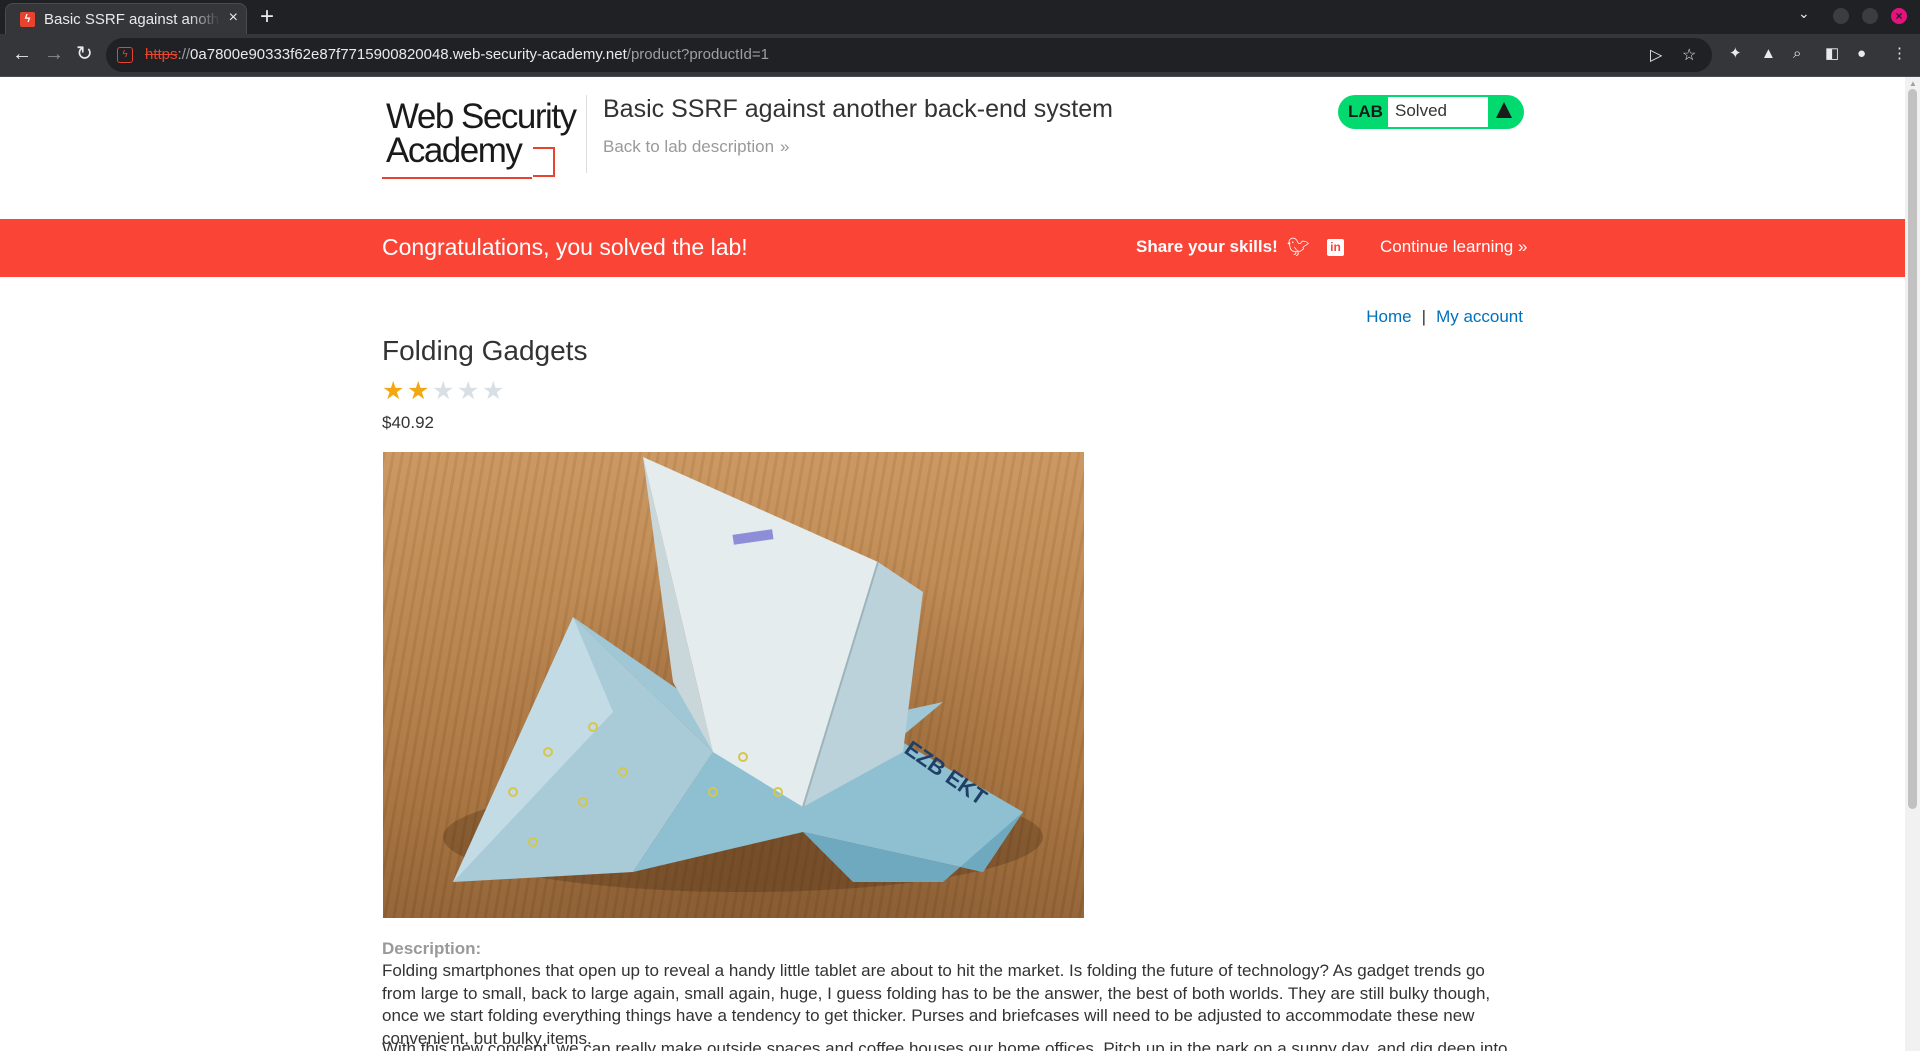 The image size is (1920, 1051). What do you see at coordinates (1841, 16) in the screenshot?
I see `minimize-button` at bounding box center [1841, 16].